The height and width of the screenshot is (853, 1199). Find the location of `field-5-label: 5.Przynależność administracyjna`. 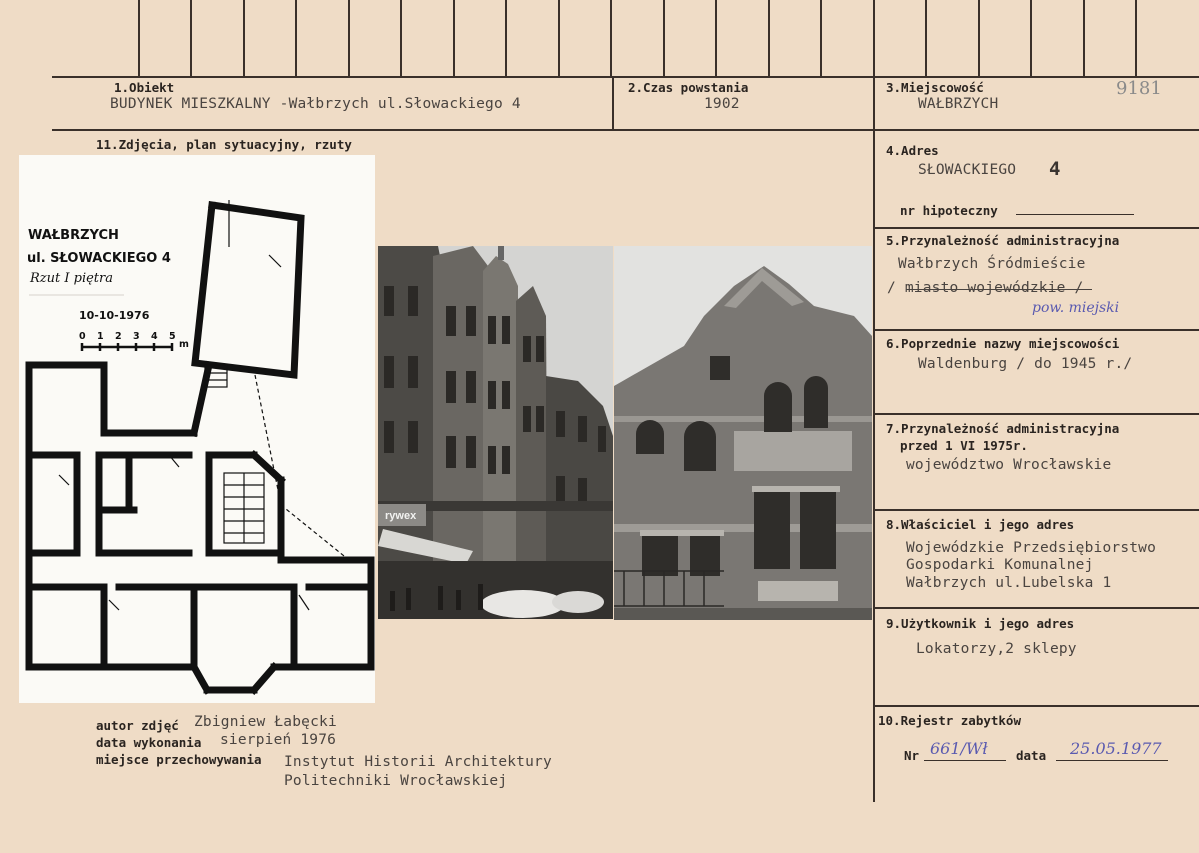

field-5-label: 5.Przynależność administracyjna is located at coordinates (1003, 240).